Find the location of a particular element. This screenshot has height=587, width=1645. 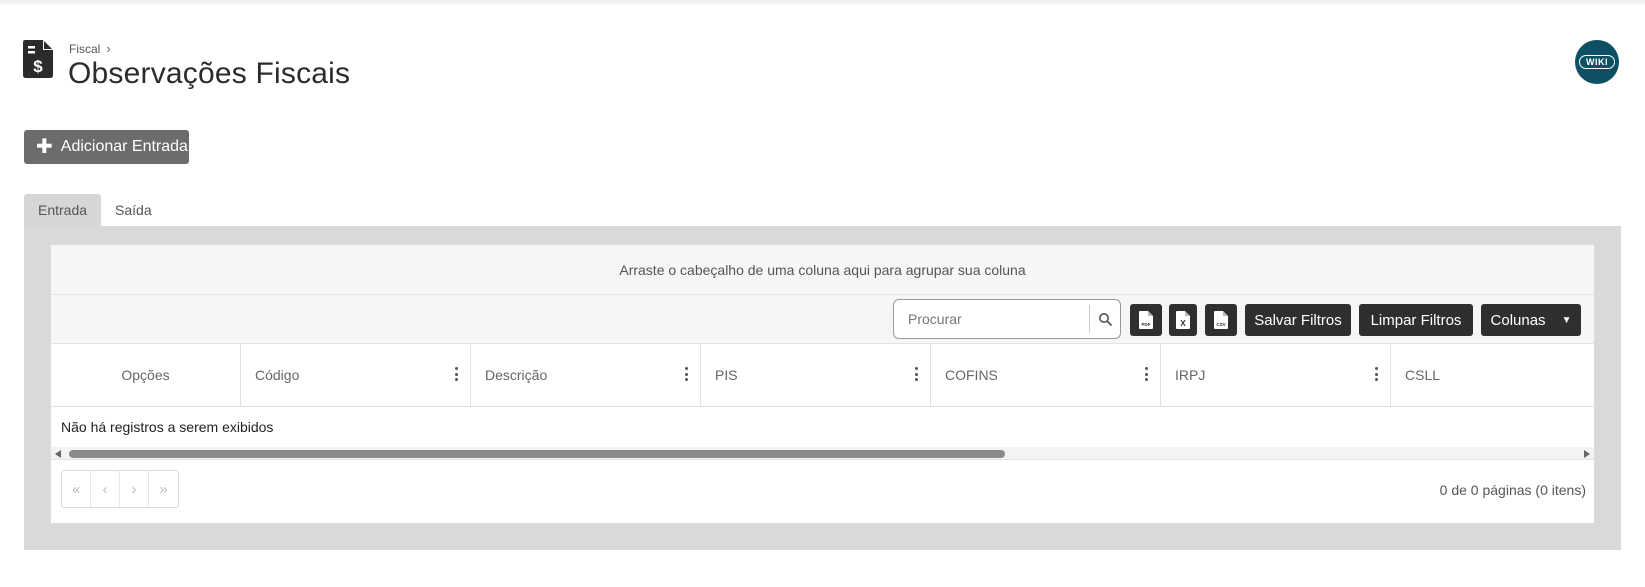

search-icon is located at coordinates (1105, 319).